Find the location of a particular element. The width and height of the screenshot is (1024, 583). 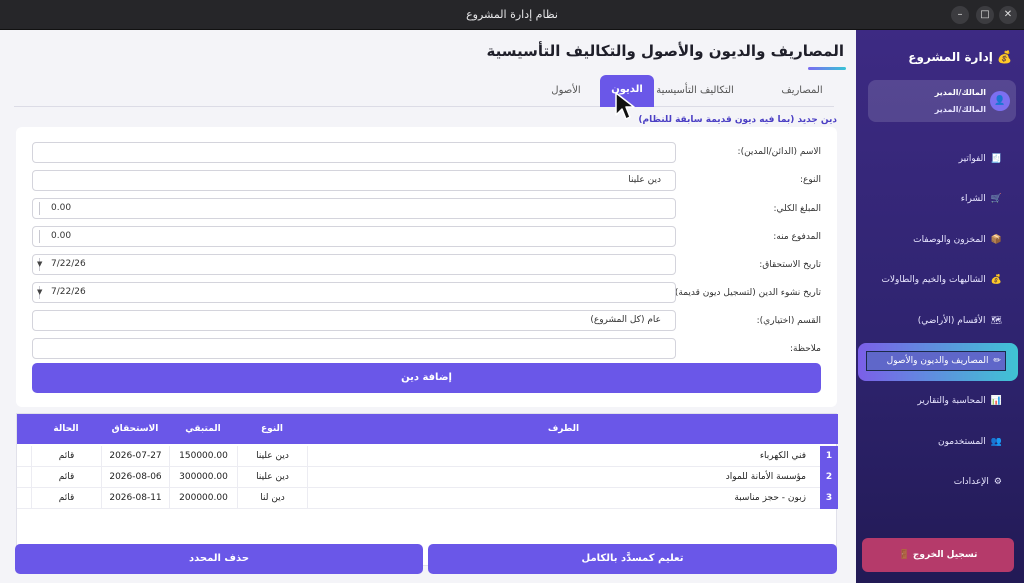

receipt-icon: 🧾 is located at coordinates (996, 159).